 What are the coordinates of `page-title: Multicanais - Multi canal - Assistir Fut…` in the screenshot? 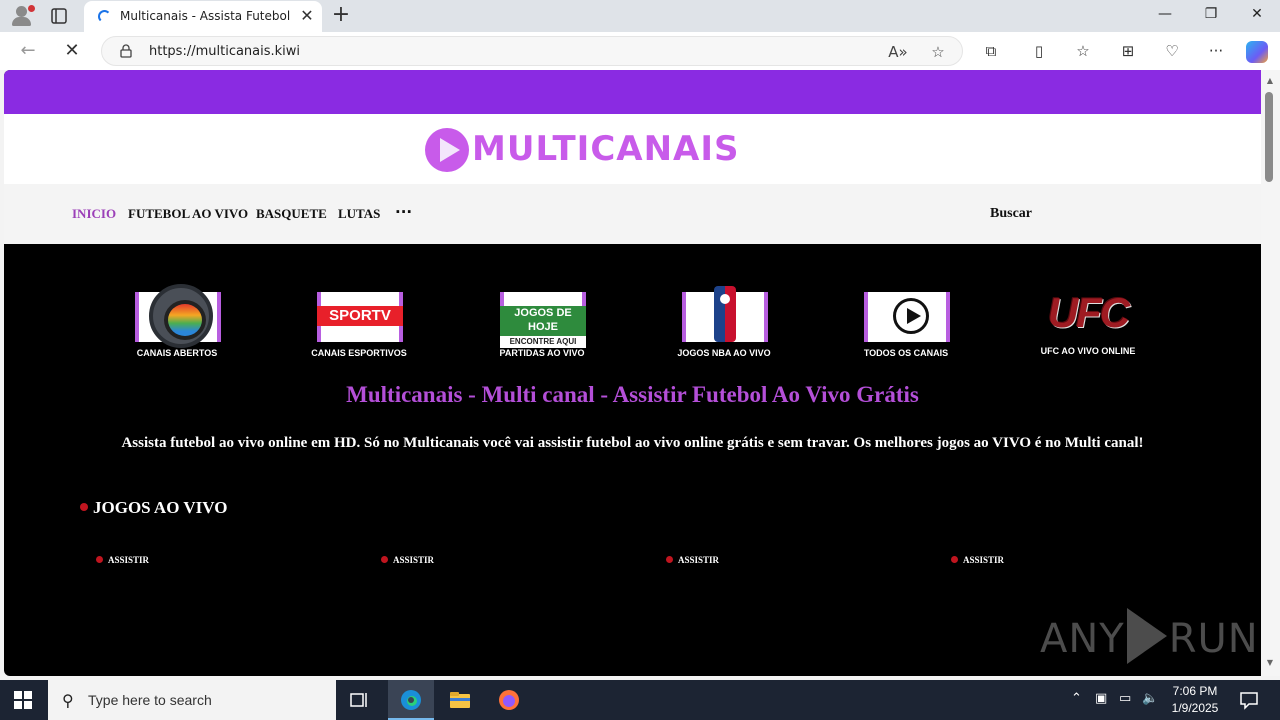 It's located at (632, 394).